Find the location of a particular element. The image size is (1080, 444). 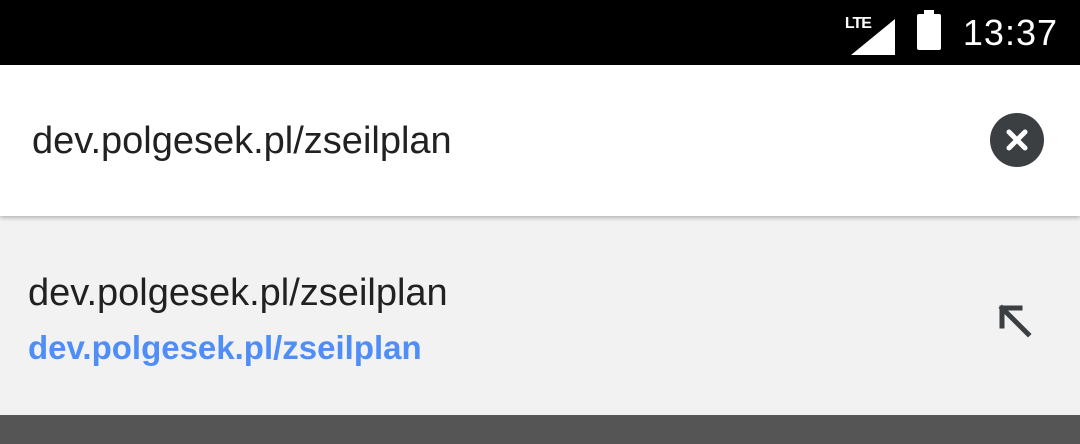

arrow-up-left-icon is located at coordinates (1015, 321).